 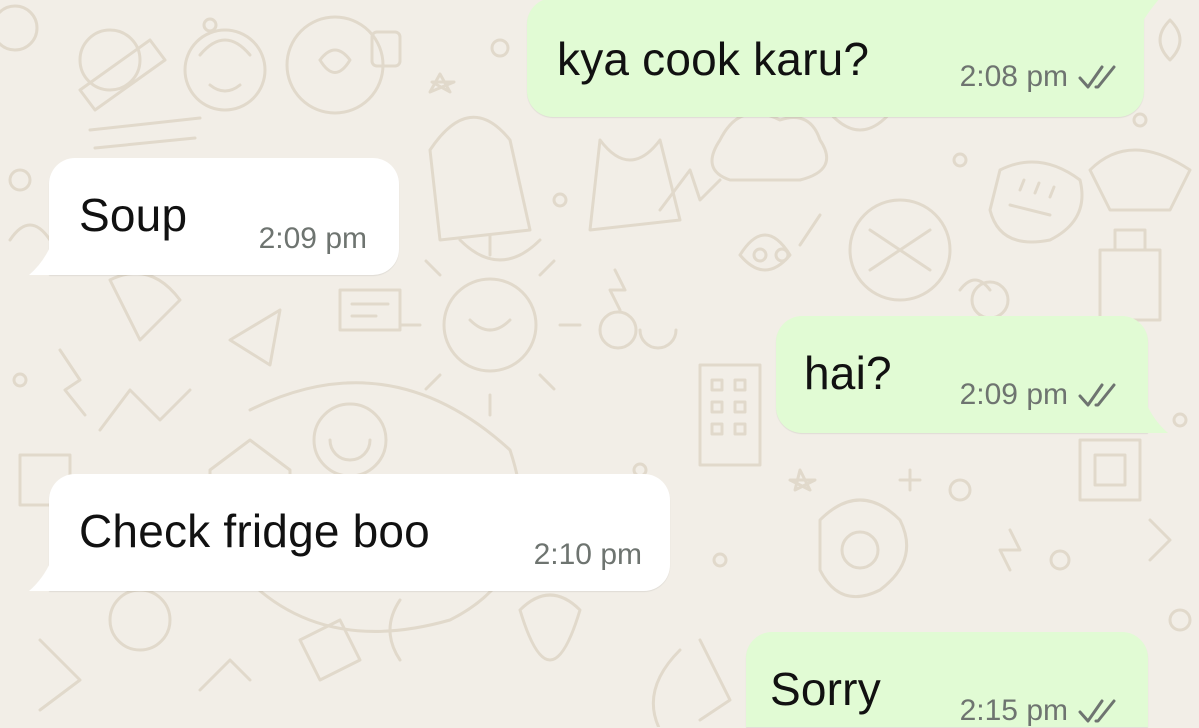 I want to click on message-text: Check fridge boo, so click(x=254, y=531).